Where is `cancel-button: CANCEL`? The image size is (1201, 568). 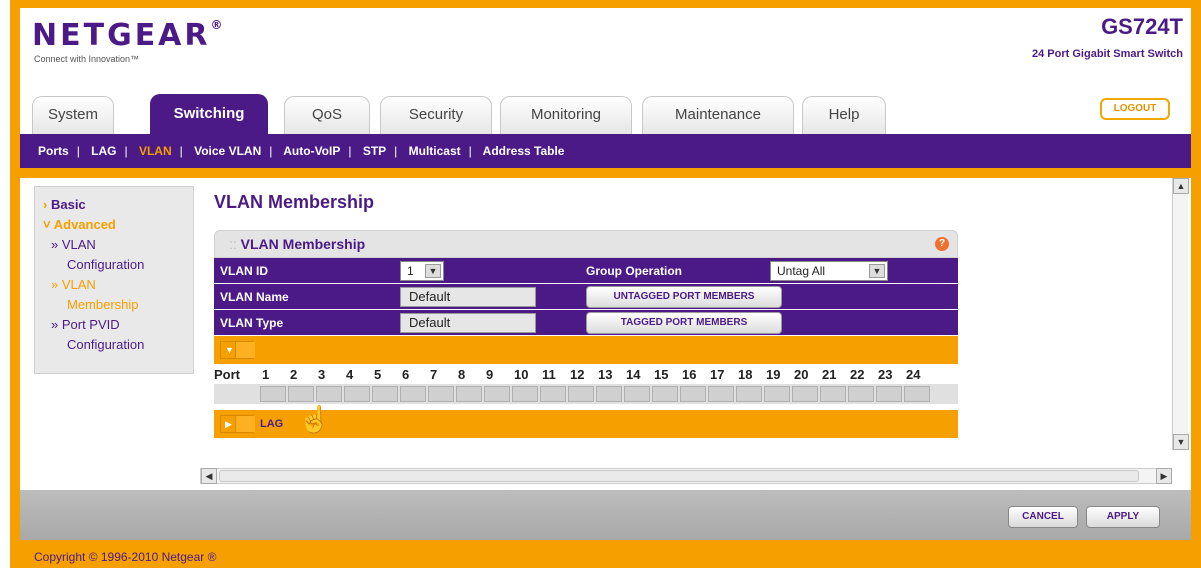 cancel-button: CANCEL is located at coordinates (1043, 517).